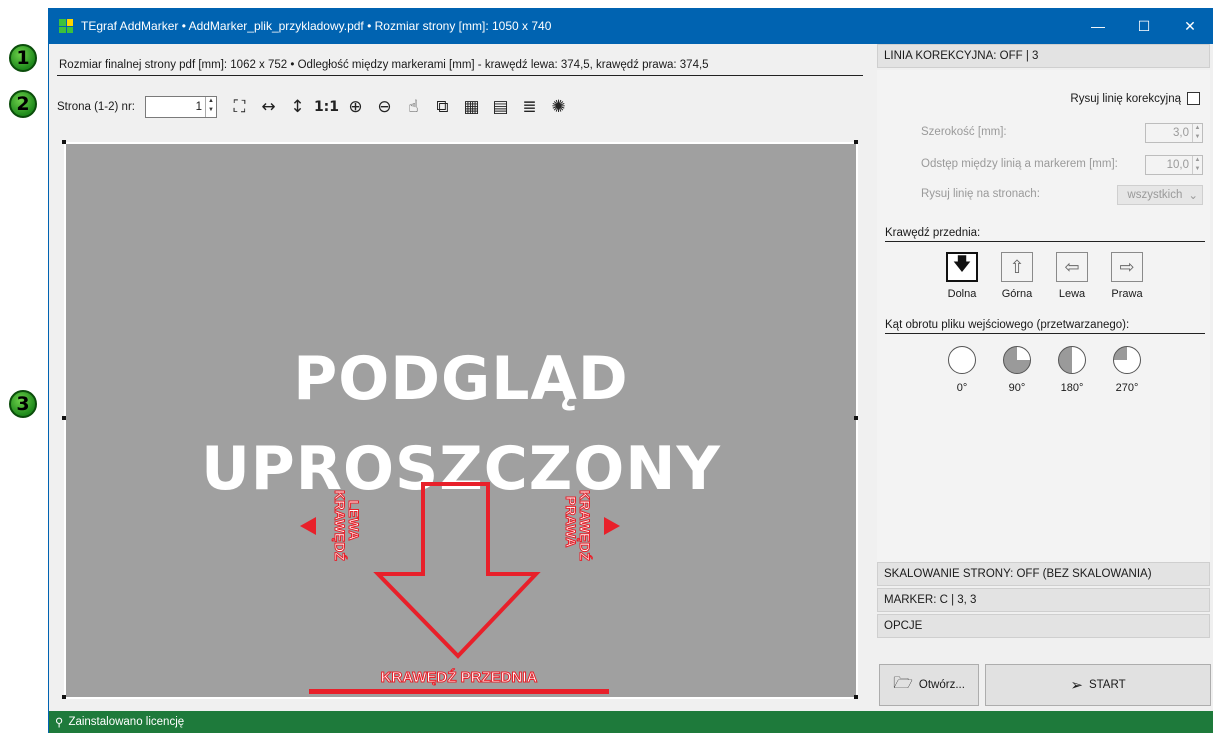 This screenshot has width=1213, height=733. I want to click on rotation-label: 180°, so click(1072, 388).